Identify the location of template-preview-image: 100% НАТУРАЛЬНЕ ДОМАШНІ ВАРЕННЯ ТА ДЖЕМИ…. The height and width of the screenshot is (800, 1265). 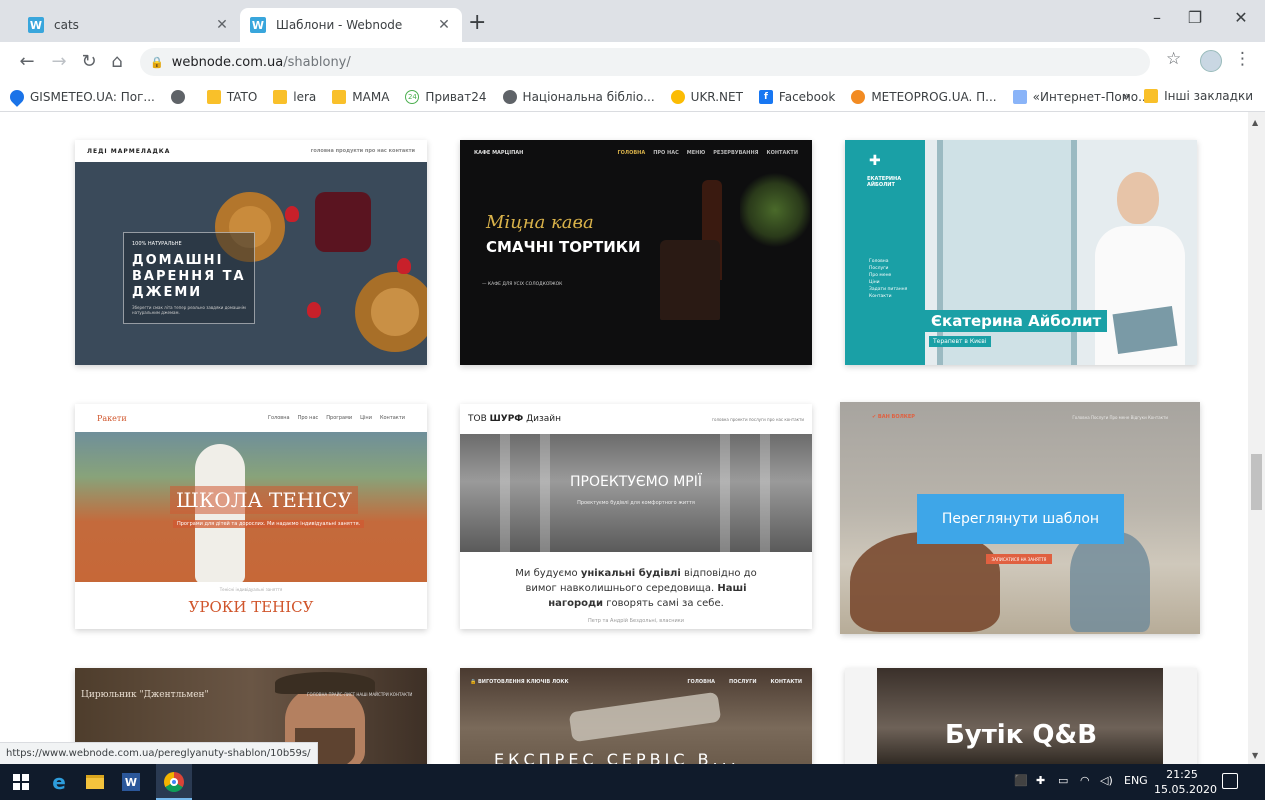
(251, 263).